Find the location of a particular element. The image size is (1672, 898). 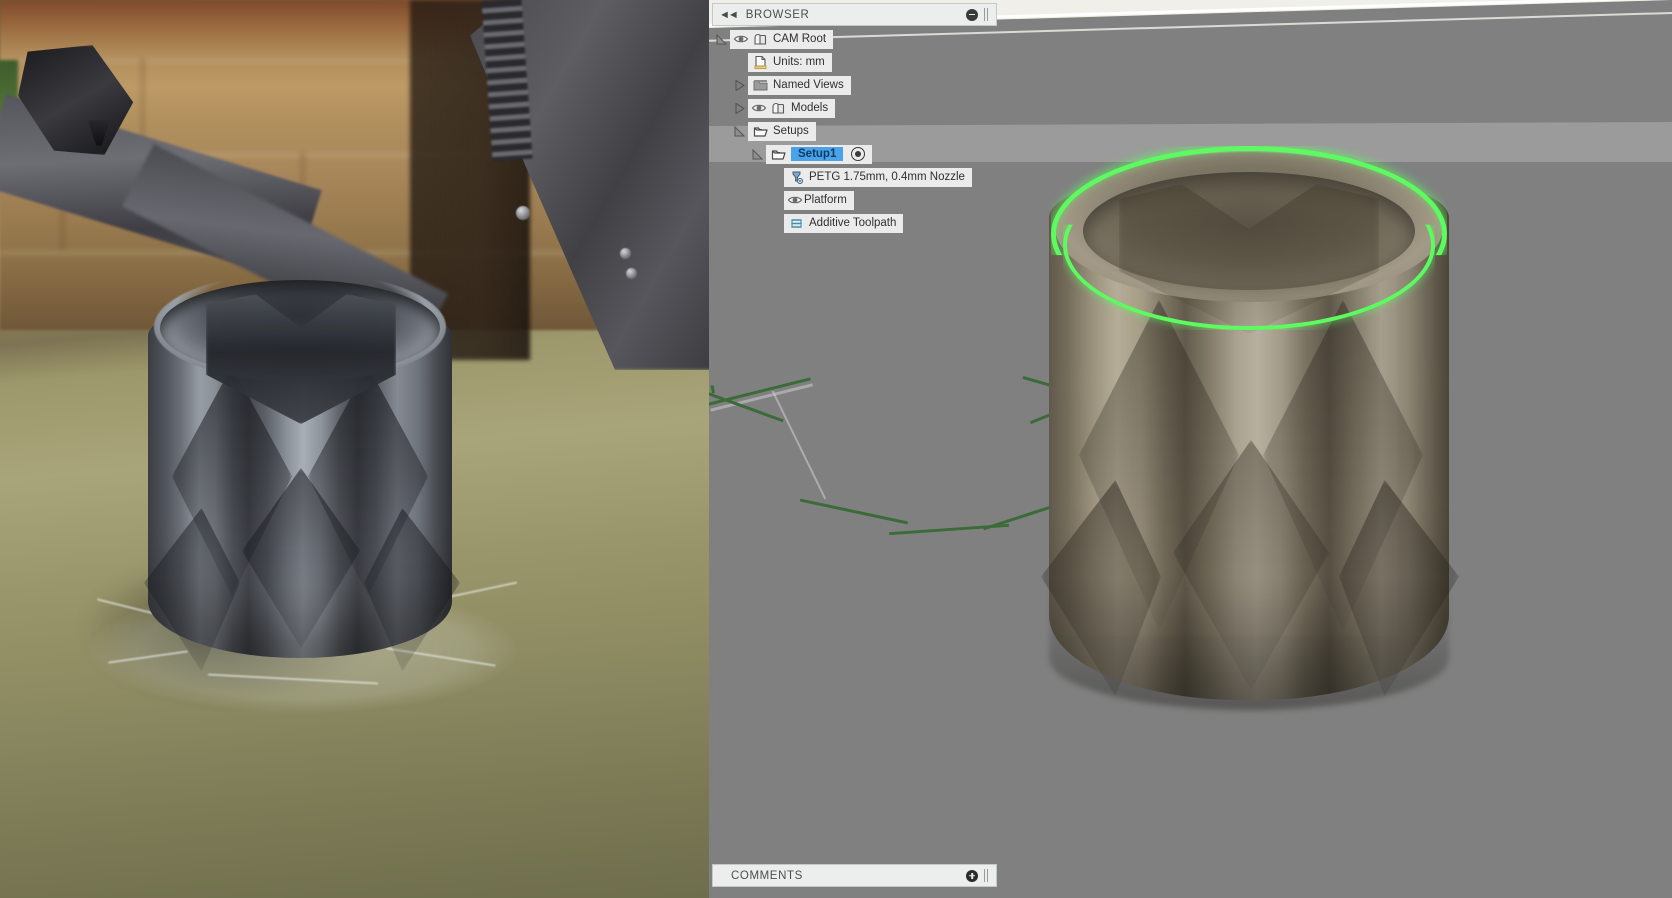

tree-node-label: Setups is located at coordinates (791, 131).